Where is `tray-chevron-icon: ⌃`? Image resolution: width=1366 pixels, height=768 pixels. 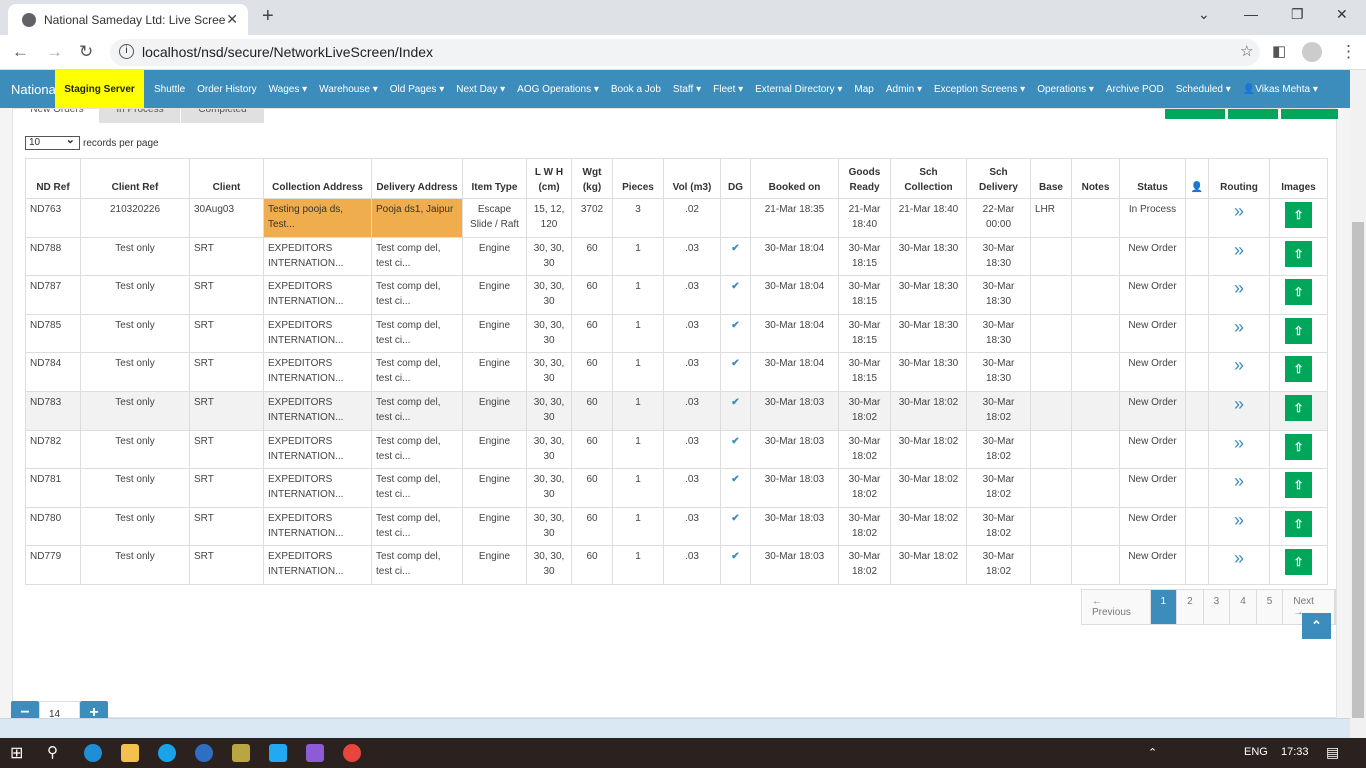
tray-chevron-icon: ⌃ is located at coordinates (1152, 752).